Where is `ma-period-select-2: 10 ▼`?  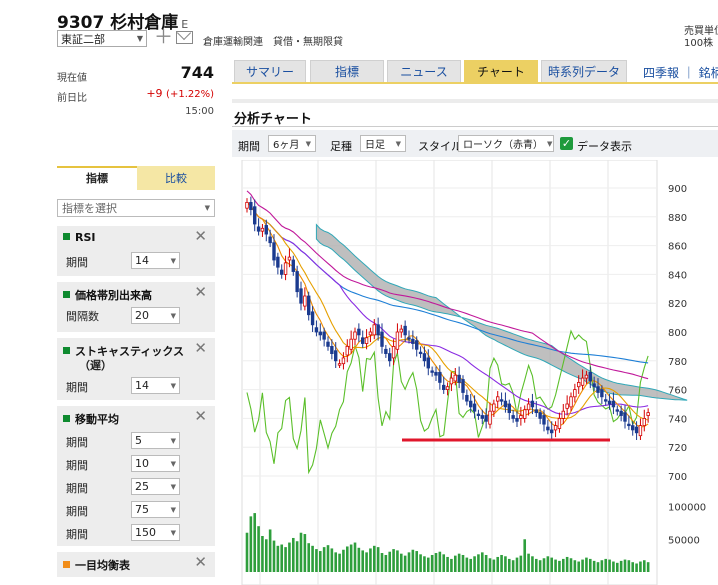 ma-period-select-2: 10 ▼ is located at coordinates (155, 463).